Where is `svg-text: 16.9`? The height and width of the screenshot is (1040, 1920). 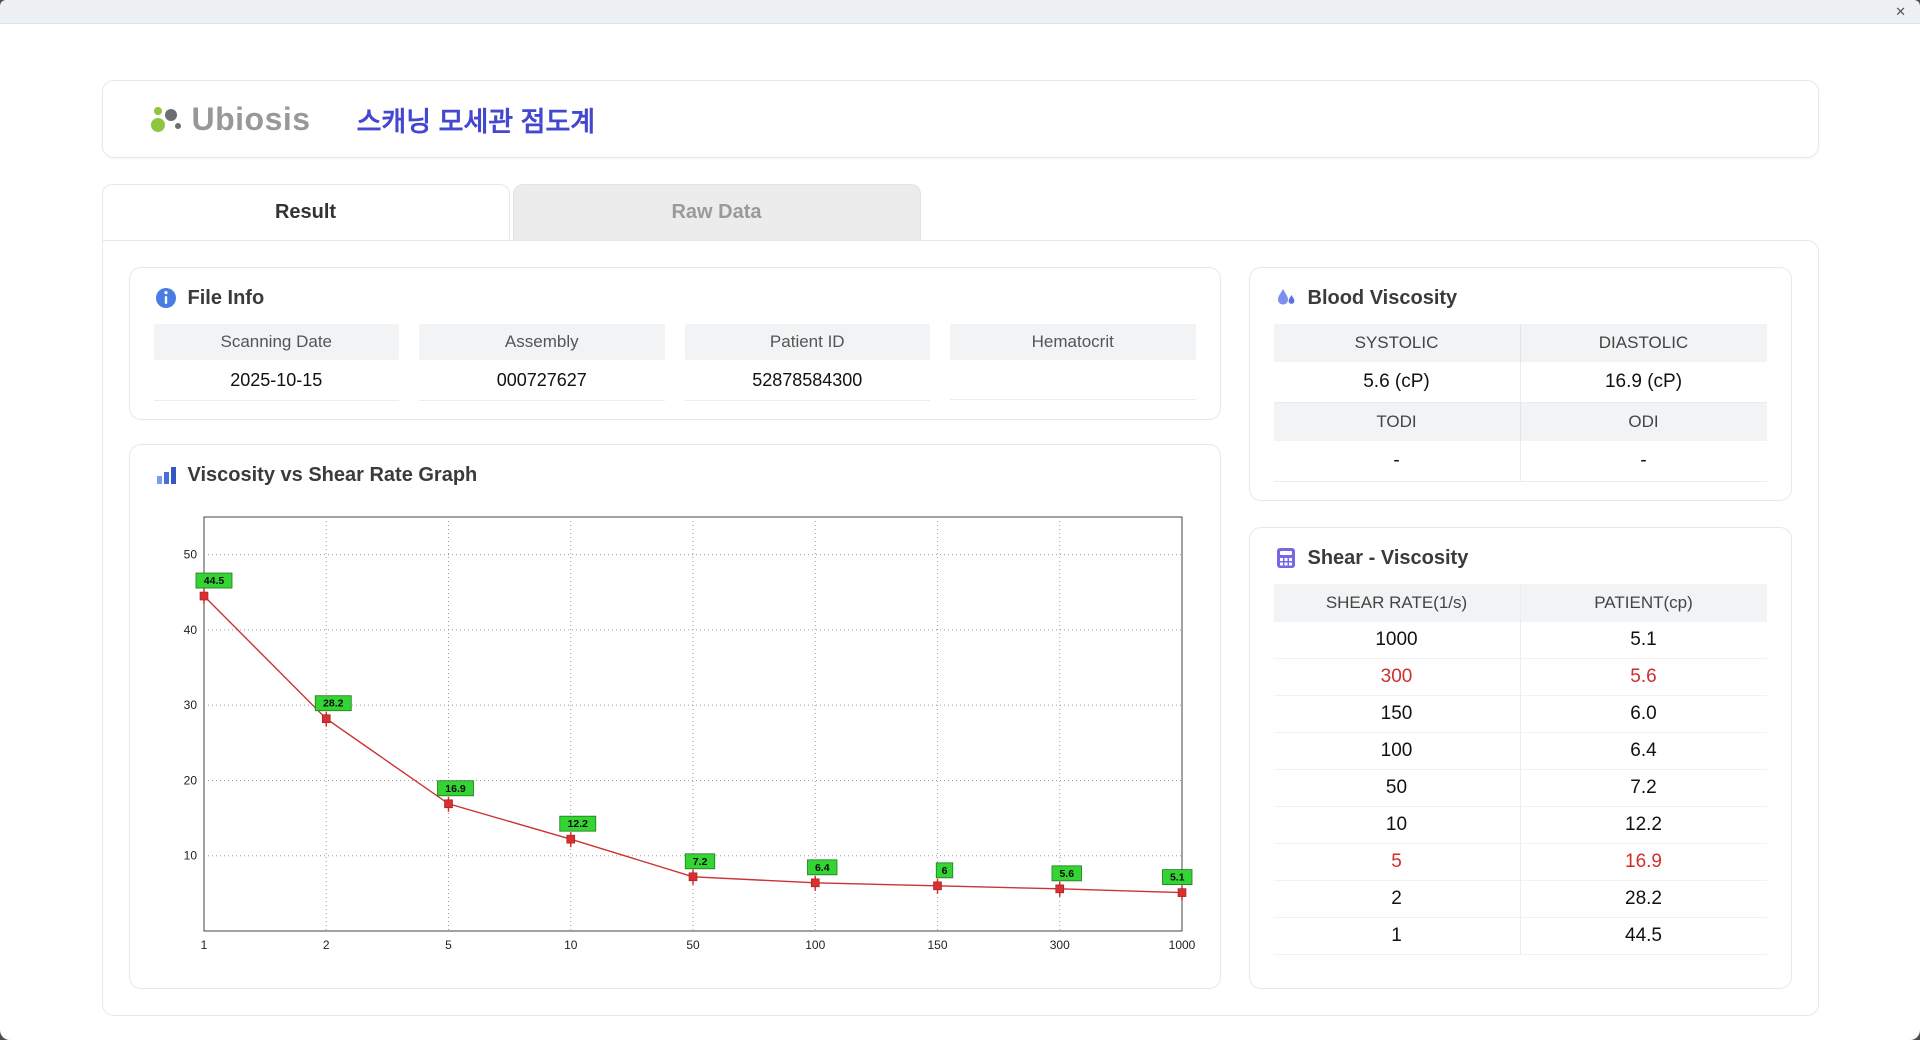
svg-text: 16.9 is located at coordinates (455, 789).